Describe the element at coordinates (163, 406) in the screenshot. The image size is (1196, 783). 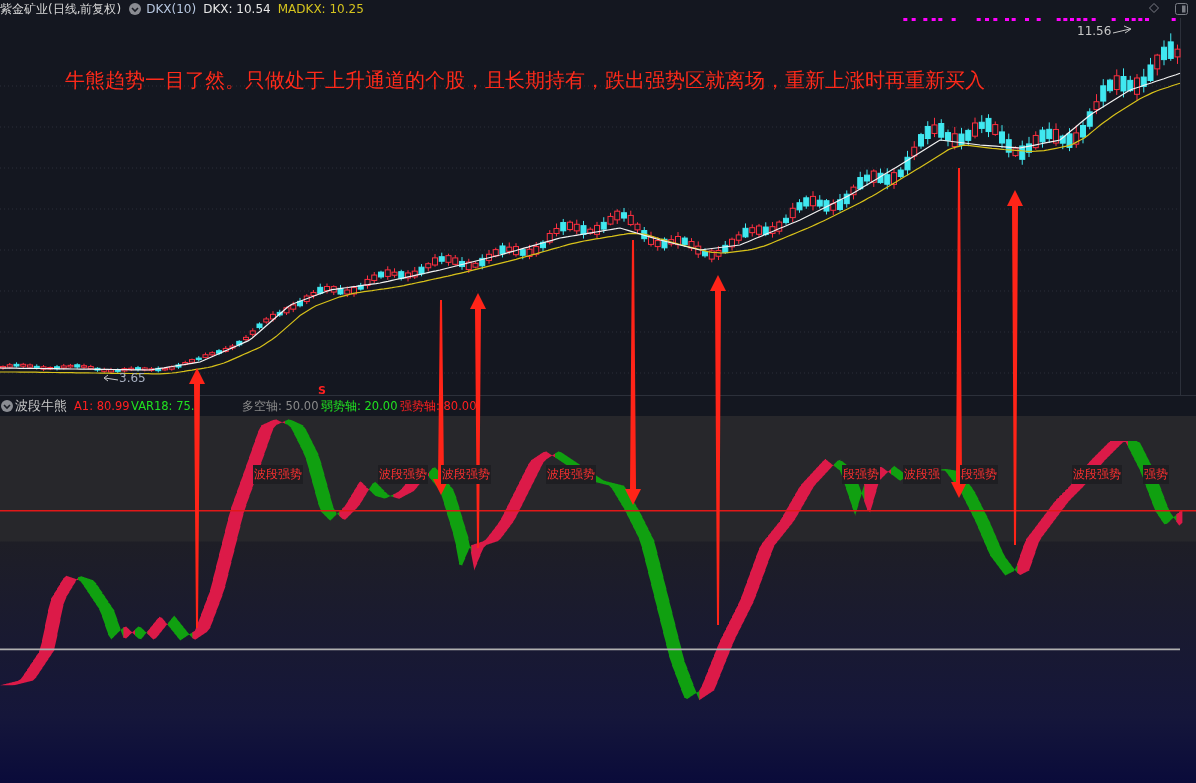
I see `indicator-value: VAR18: 75.` at that location.